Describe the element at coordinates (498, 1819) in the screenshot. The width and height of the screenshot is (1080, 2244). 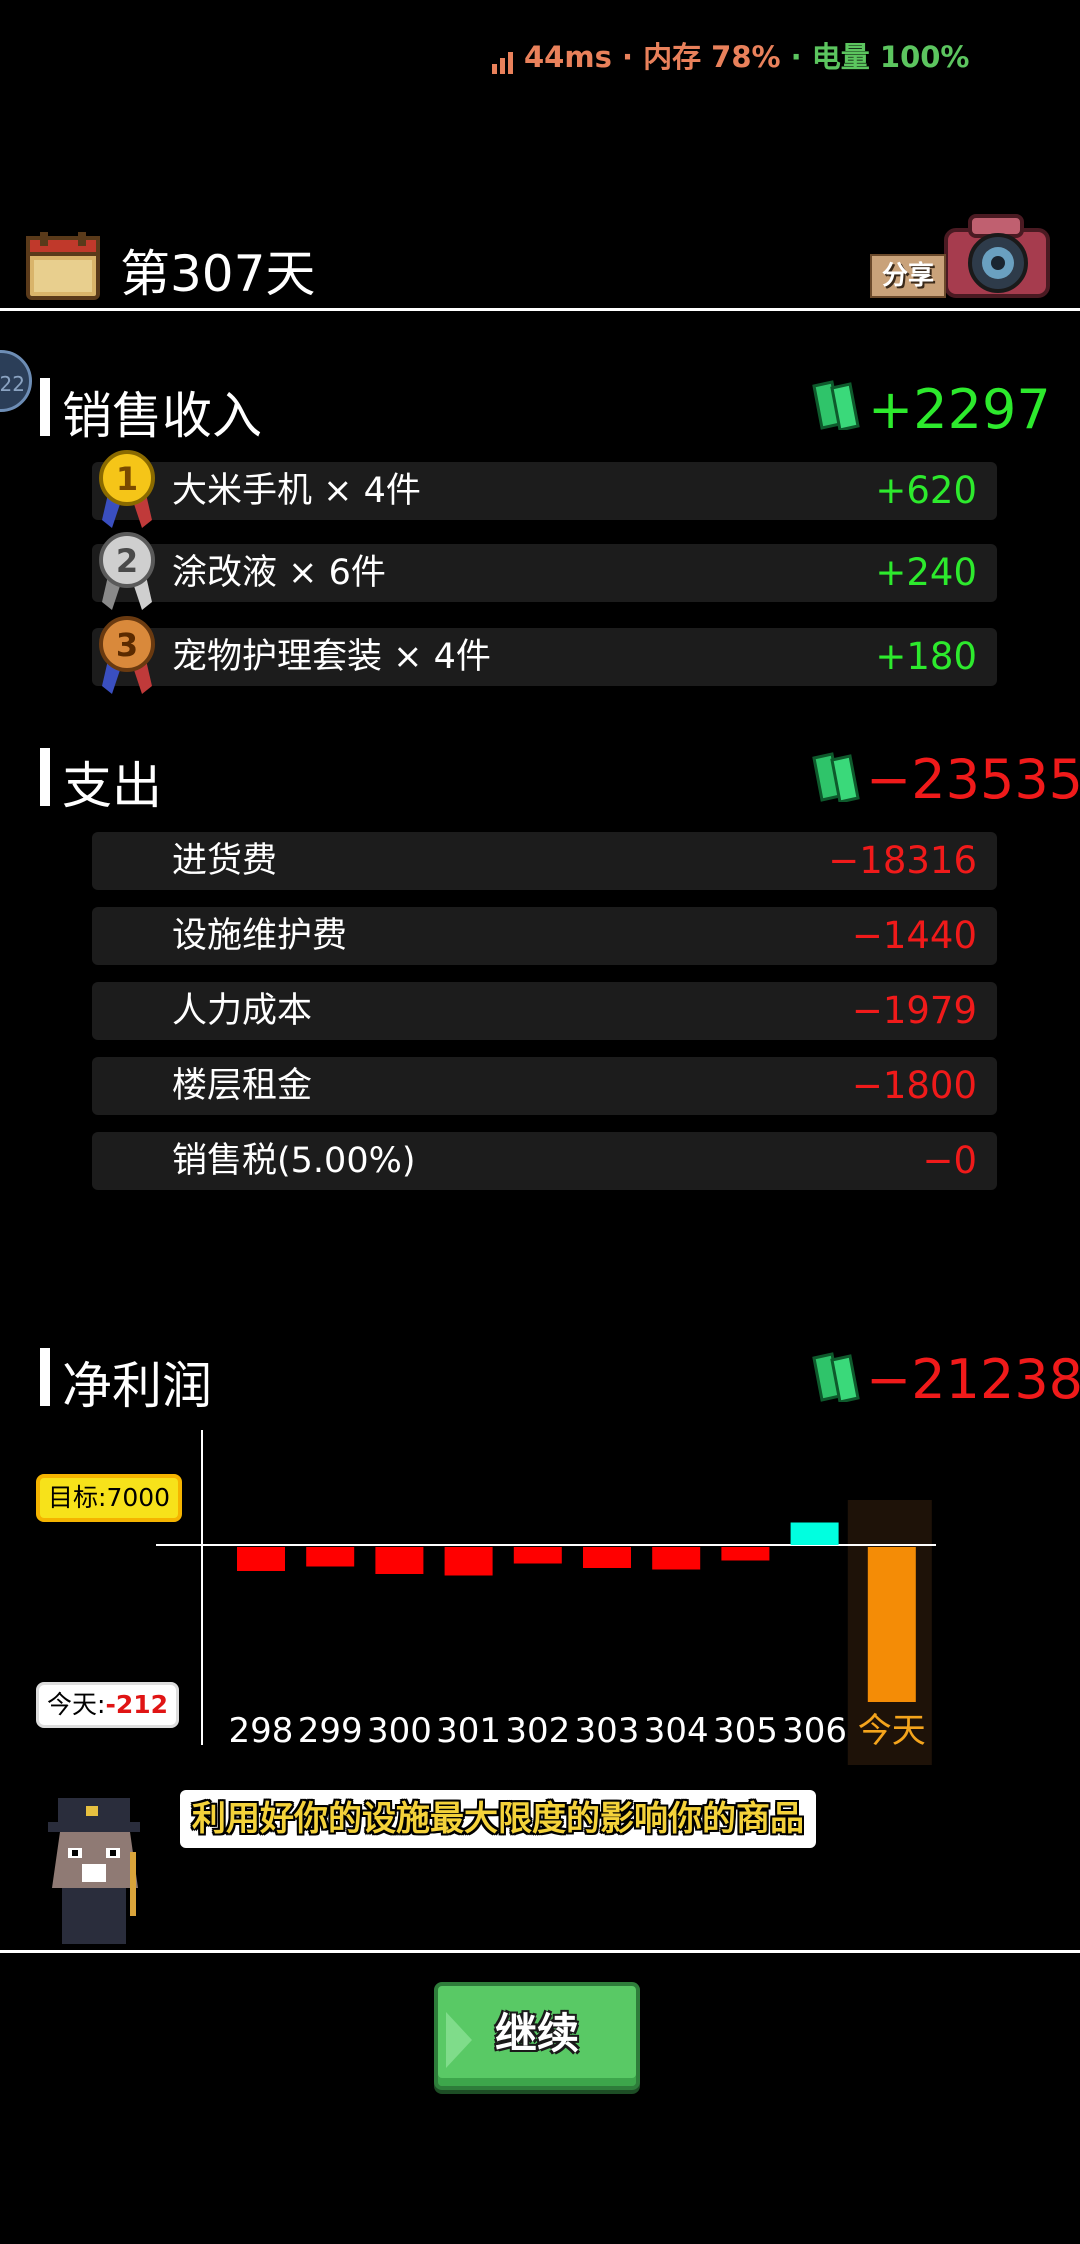
I see `tip-bubble: 利用好你的设施最大限度的影响你的商品` at that location.